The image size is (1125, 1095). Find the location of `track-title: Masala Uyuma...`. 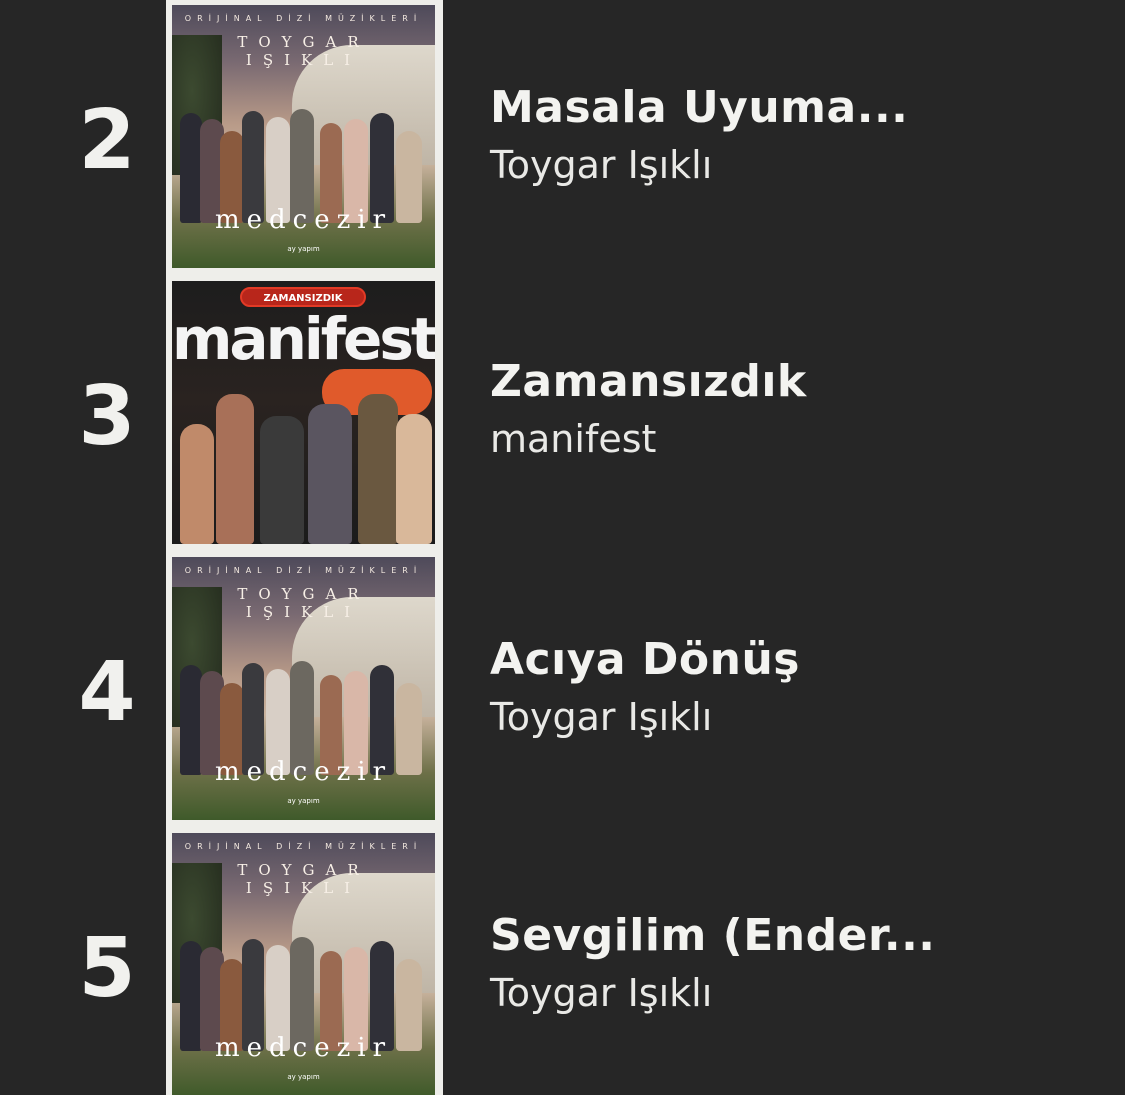

track-title: Masala Uyuma... is located at coordinates (699, 108).